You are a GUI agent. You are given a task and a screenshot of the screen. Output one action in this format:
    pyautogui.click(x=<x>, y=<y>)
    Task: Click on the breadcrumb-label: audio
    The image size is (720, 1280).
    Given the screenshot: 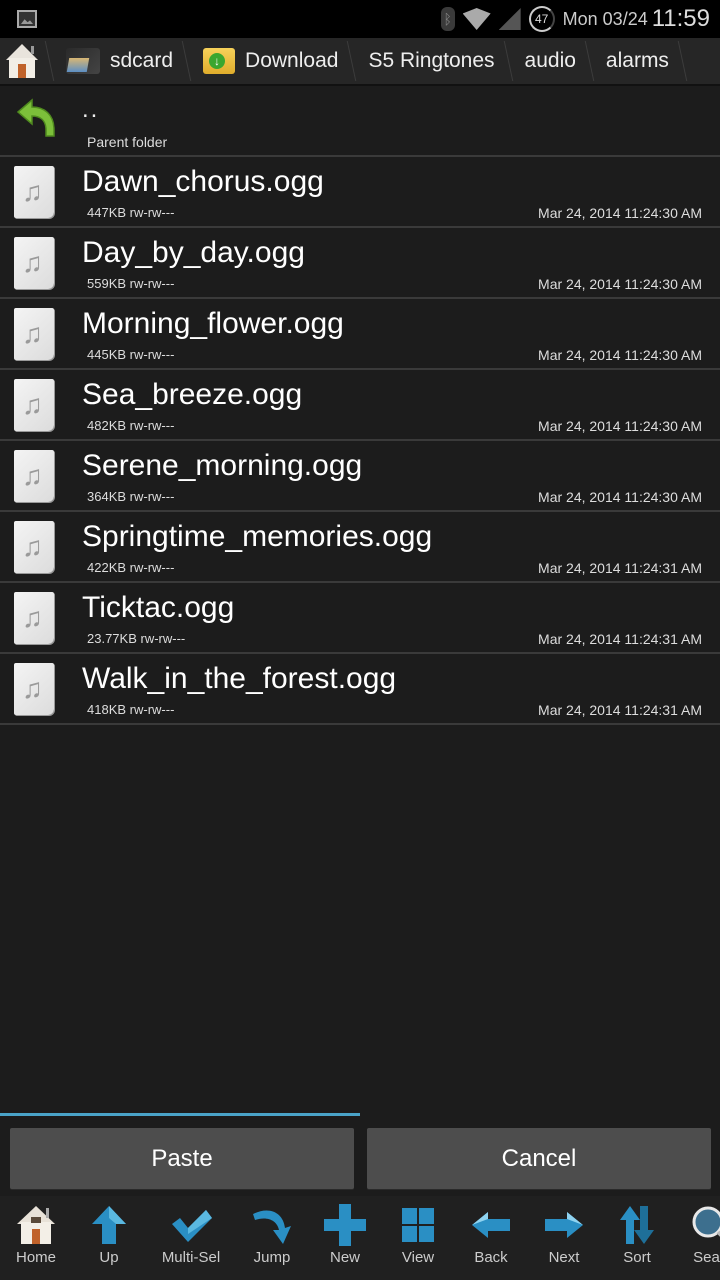 What is the action you would take?
    pyautogui.click(x=550, y=60)
    